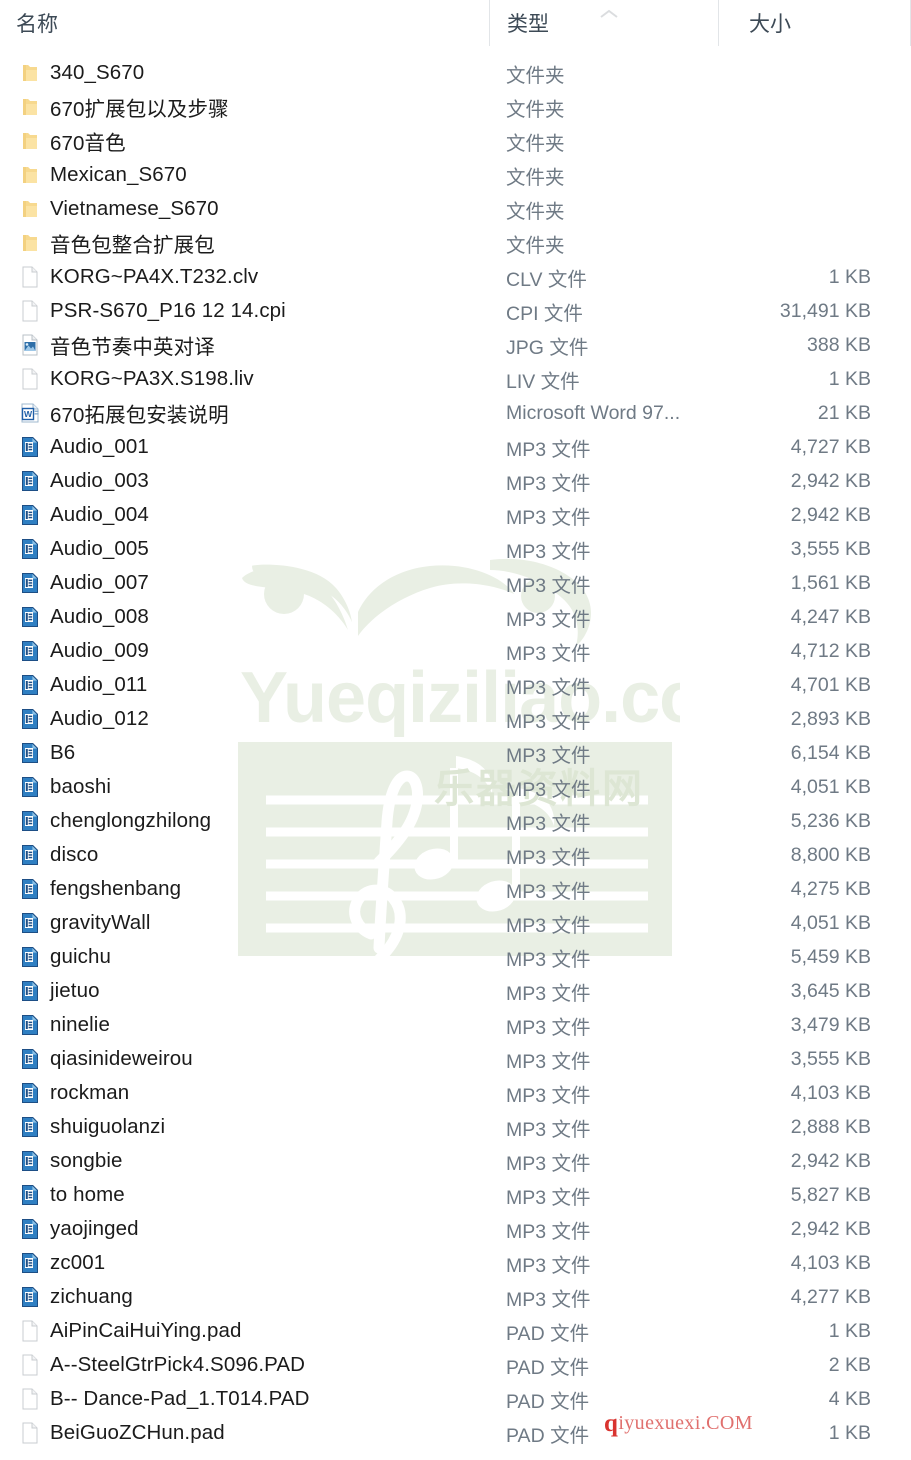 The height and width of the screenshot is (1460, 911). I want to click on file-name-cell: PSR-S670_P16 12 14.cpi, so click(244, 311).